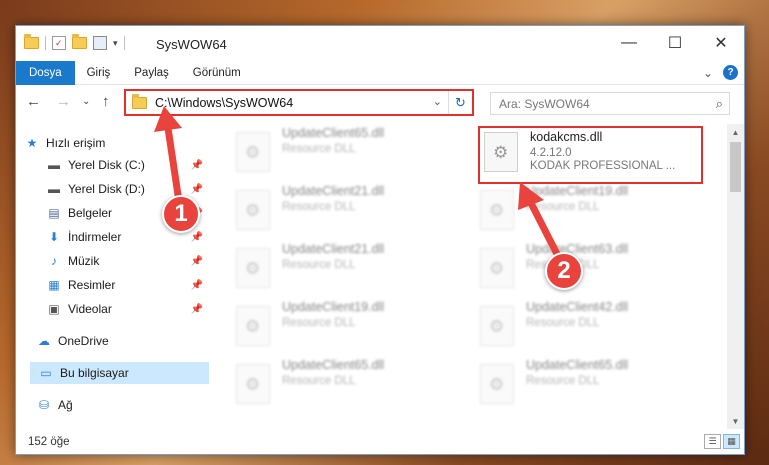  Describe the element at coordinates (719, 104) in the screenshot. I see `search-icon: ⌕` at that location.